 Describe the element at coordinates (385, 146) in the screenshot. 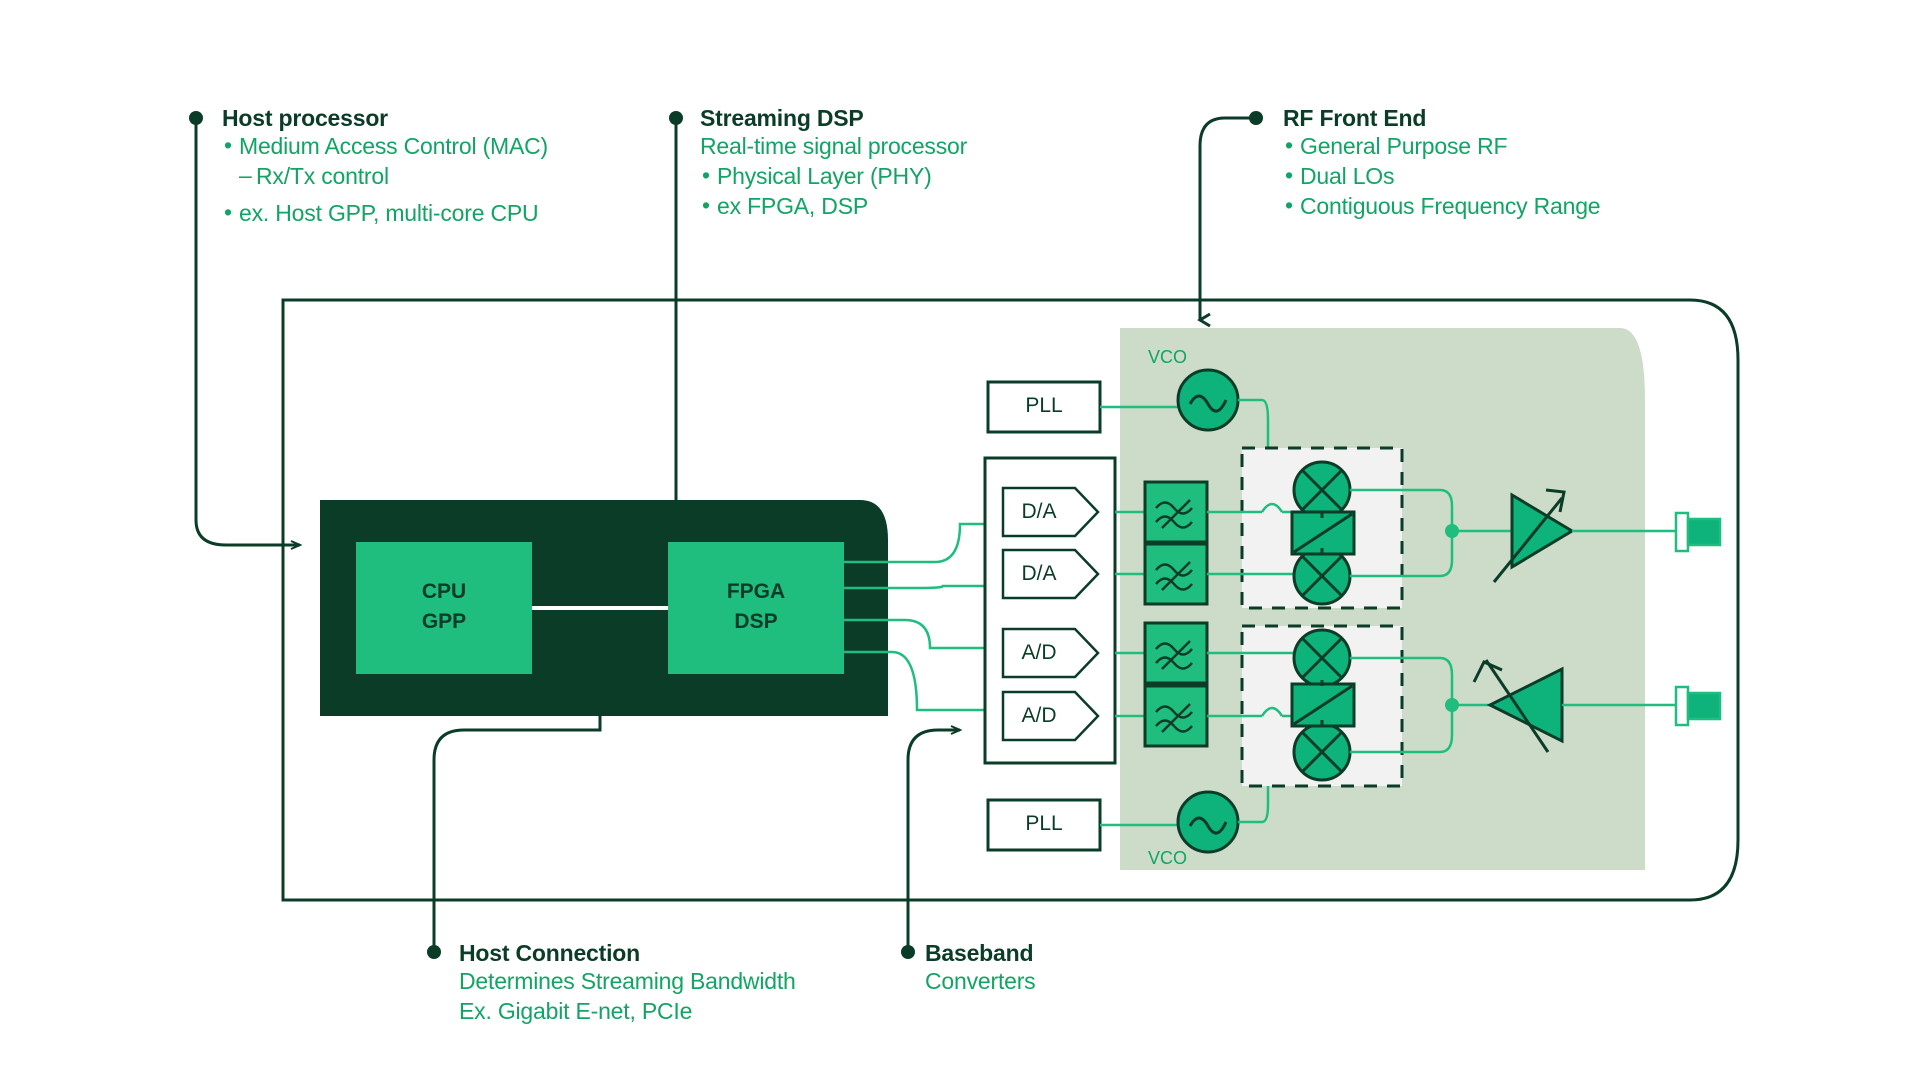

I see `callout-bullet: Medium Access Control (MAC)` at that location.